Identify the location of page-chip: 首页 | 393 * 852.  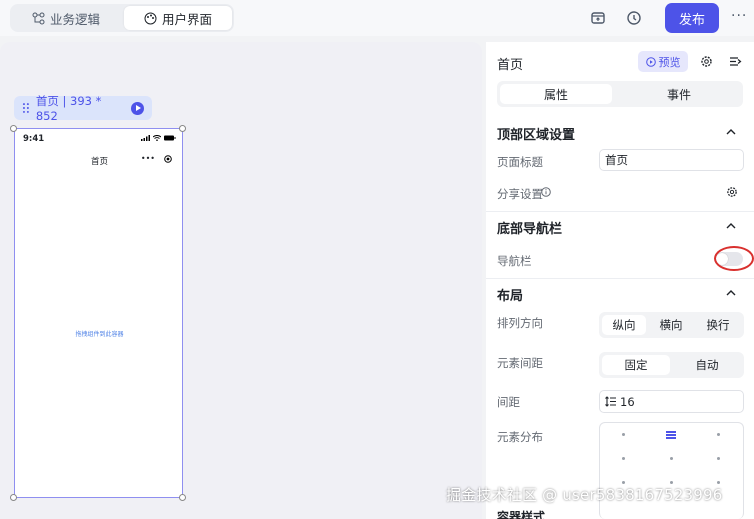
(83, 108).